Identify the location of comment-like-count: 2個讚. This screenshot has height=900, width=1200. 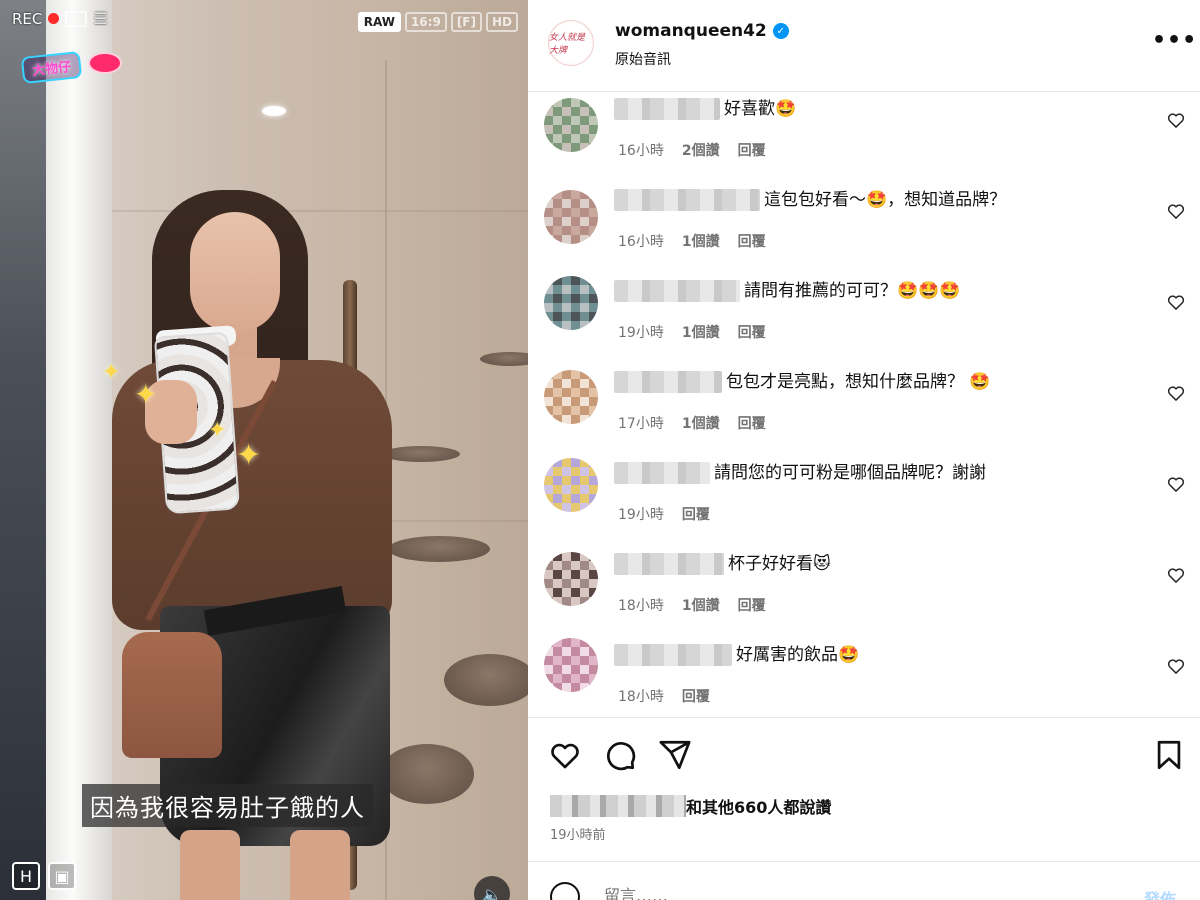
(701, 150).